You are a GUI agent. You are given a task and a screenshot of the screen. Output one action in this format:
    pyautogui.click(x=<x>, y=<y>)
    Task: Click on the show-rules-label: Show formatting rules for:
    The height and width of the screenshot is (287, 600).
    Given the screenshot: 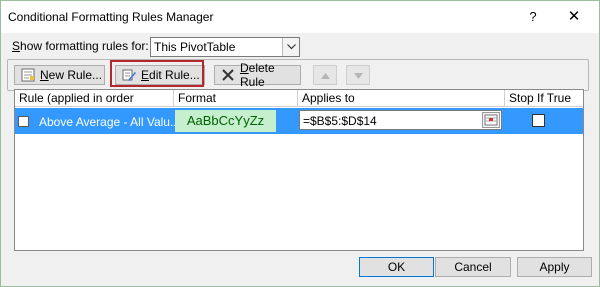 What is the action you would take?
    pyautogui.click(x=80, y=46)
    